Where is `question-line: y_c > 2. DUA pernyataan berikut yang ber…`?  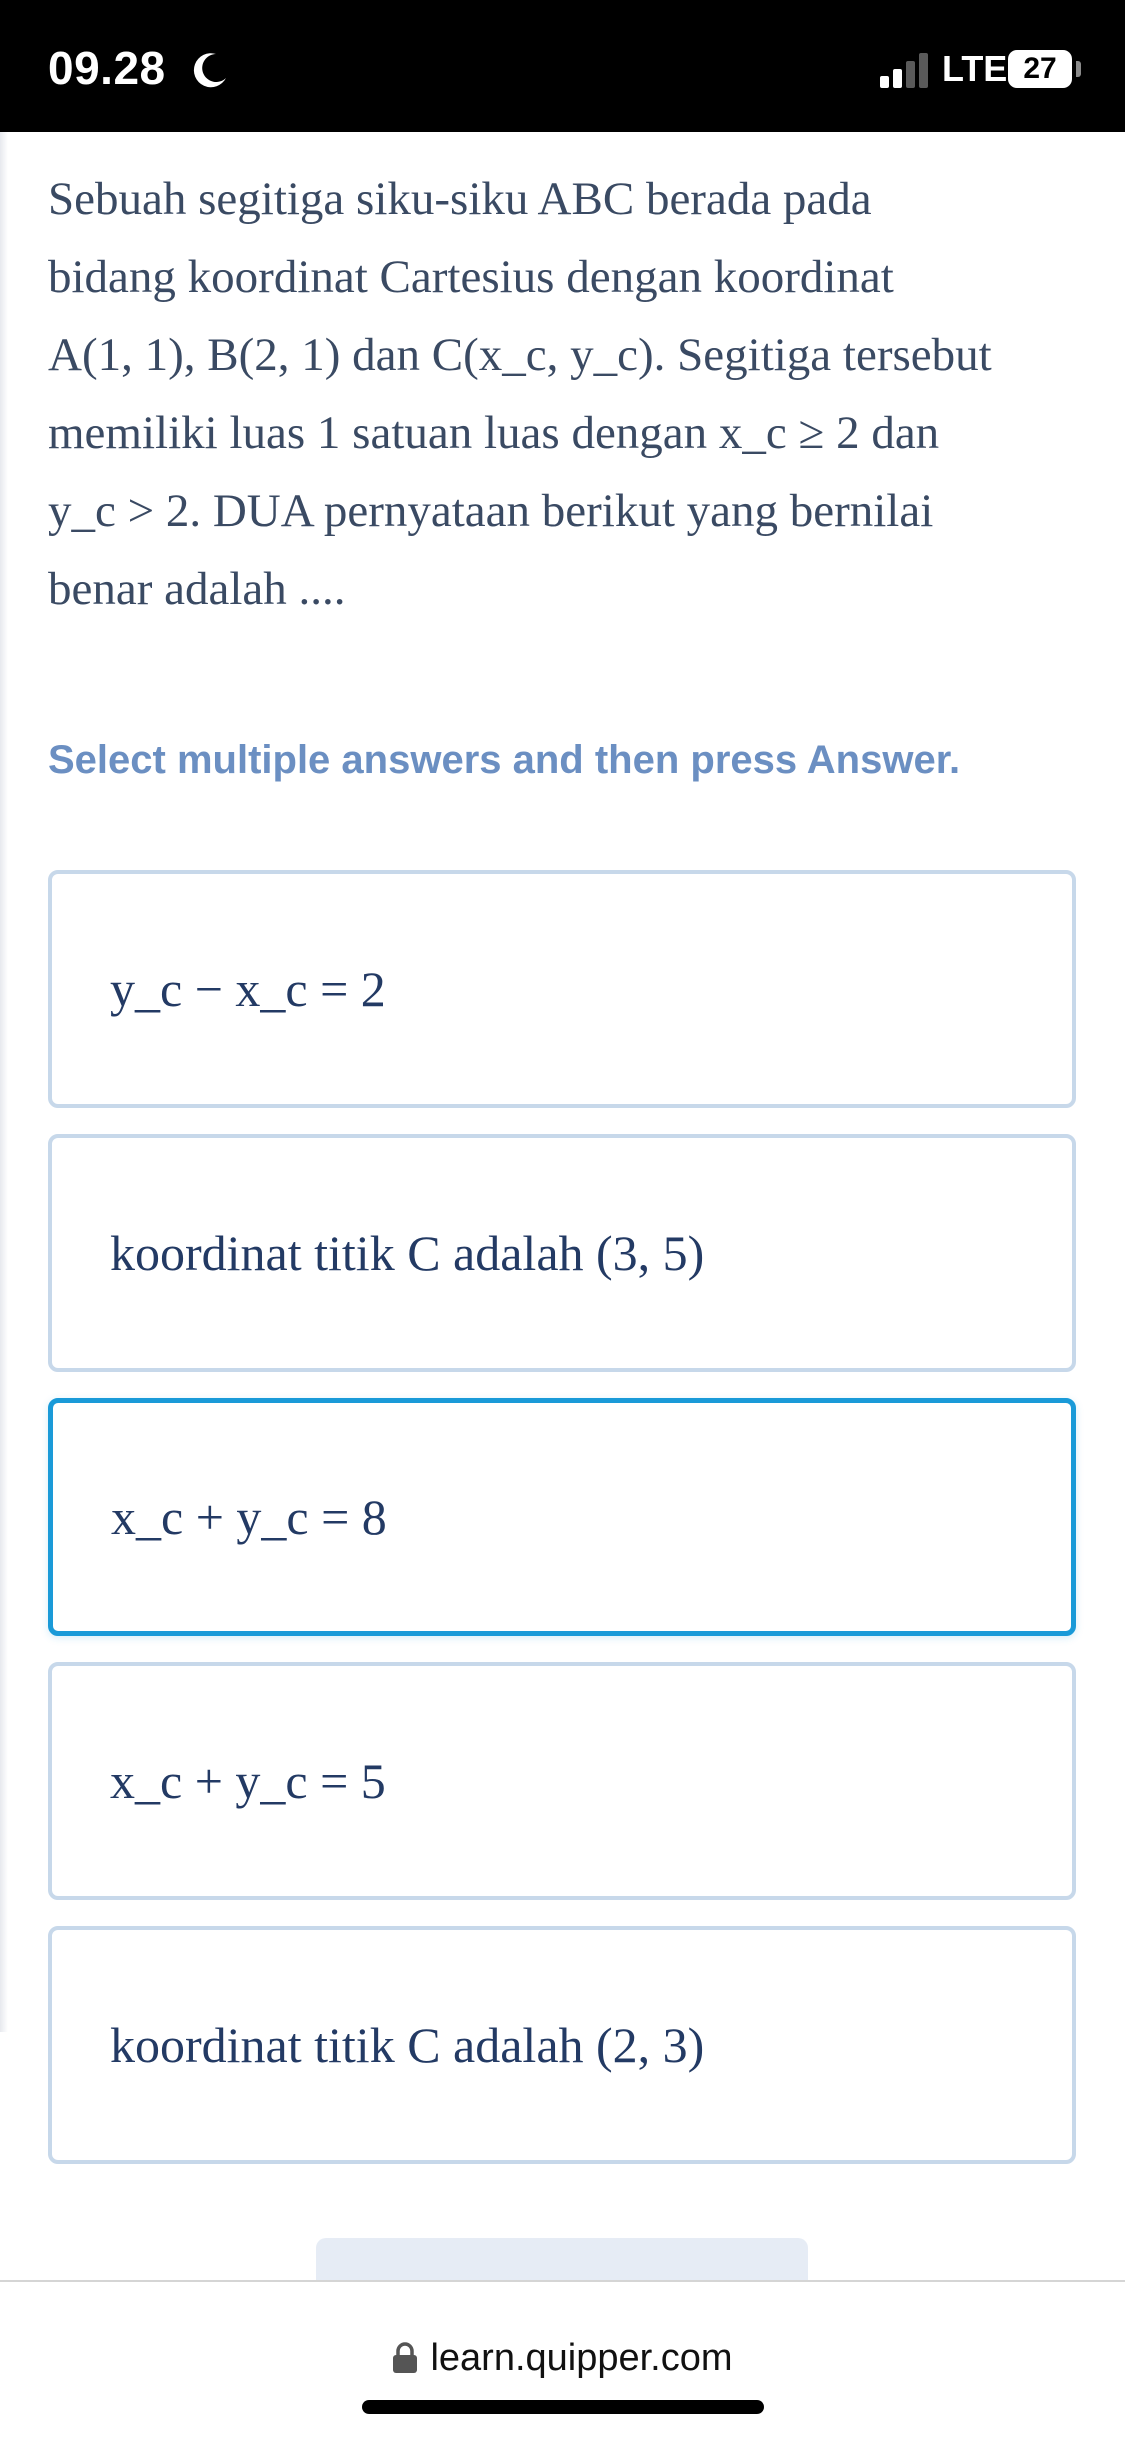 question-line: y_c > 2. DUA pernyataan berikut yang ber… is located at coordinates (491, 511).